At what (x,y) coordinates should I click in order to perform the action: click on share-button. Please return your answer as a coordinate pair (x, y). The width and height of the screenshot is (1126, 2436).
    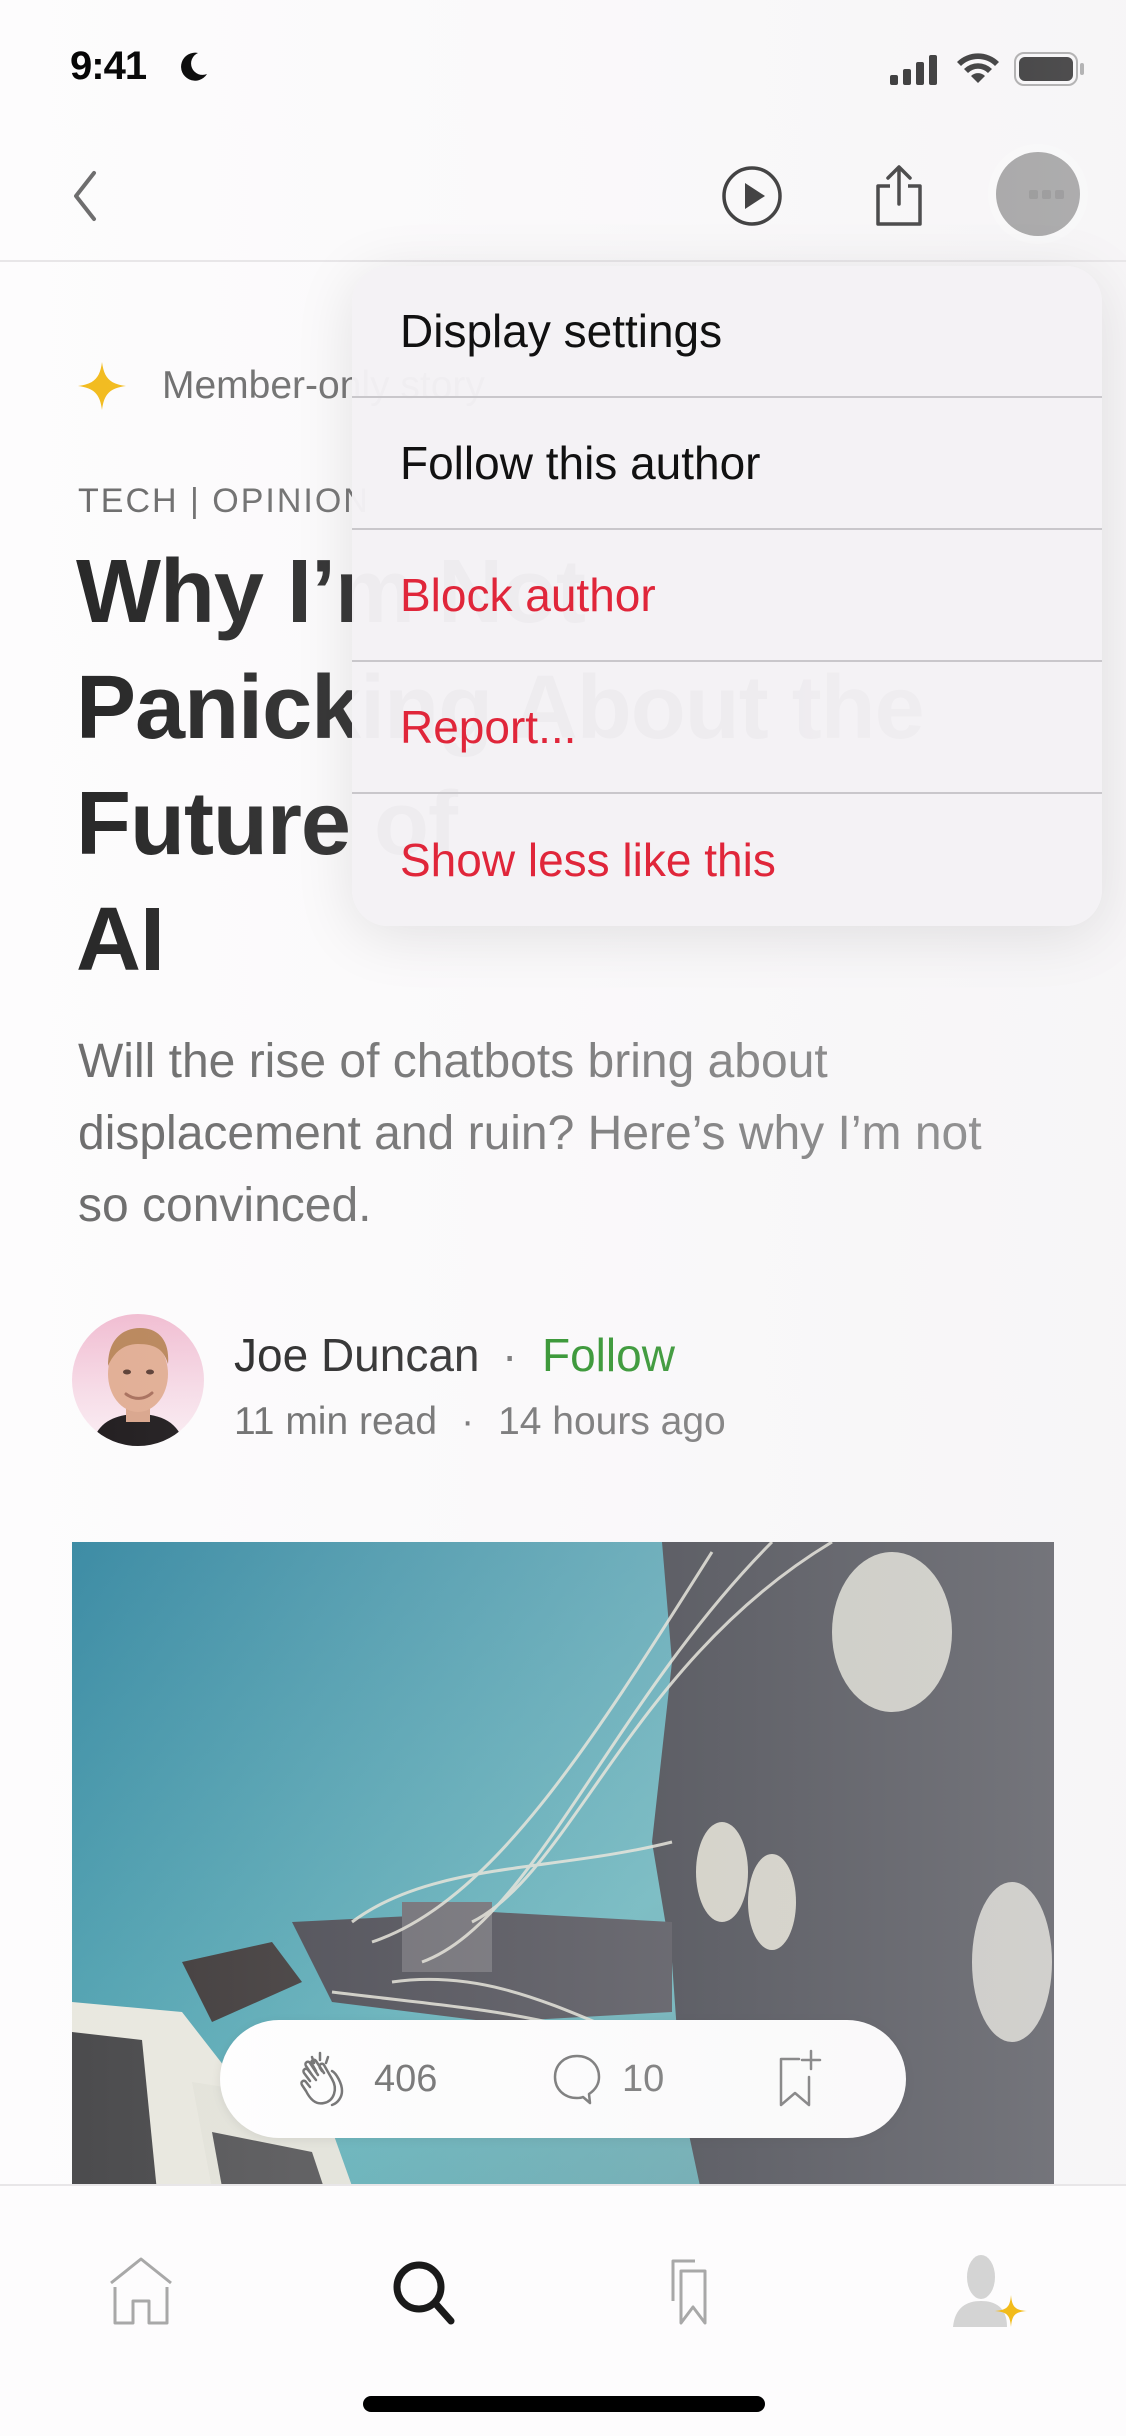
    Looking at the image, I should click on (899, 196).